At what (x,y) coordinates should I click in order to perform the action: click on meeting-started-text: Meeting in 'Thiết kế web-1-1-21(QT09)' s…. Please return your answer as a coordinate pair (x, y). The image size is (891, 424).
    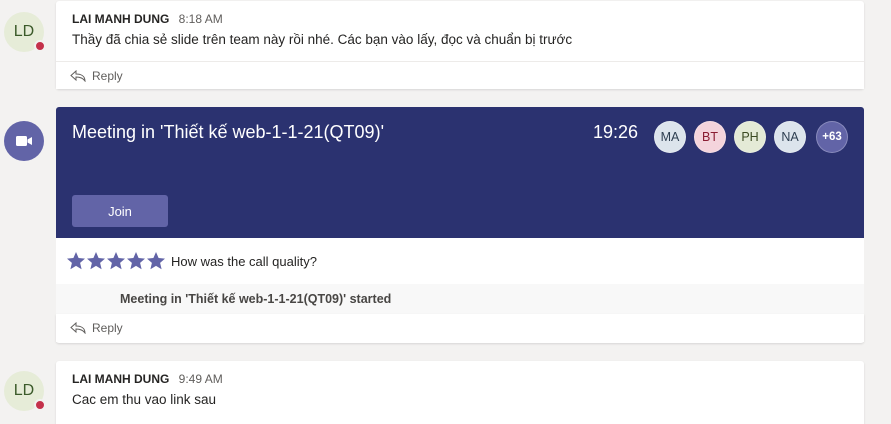
    Looking at the image, I should click on (256, 299).